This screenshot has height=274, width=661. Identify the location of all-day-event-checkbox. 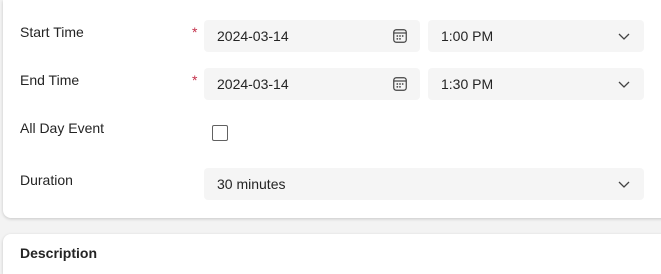
(220, 133).